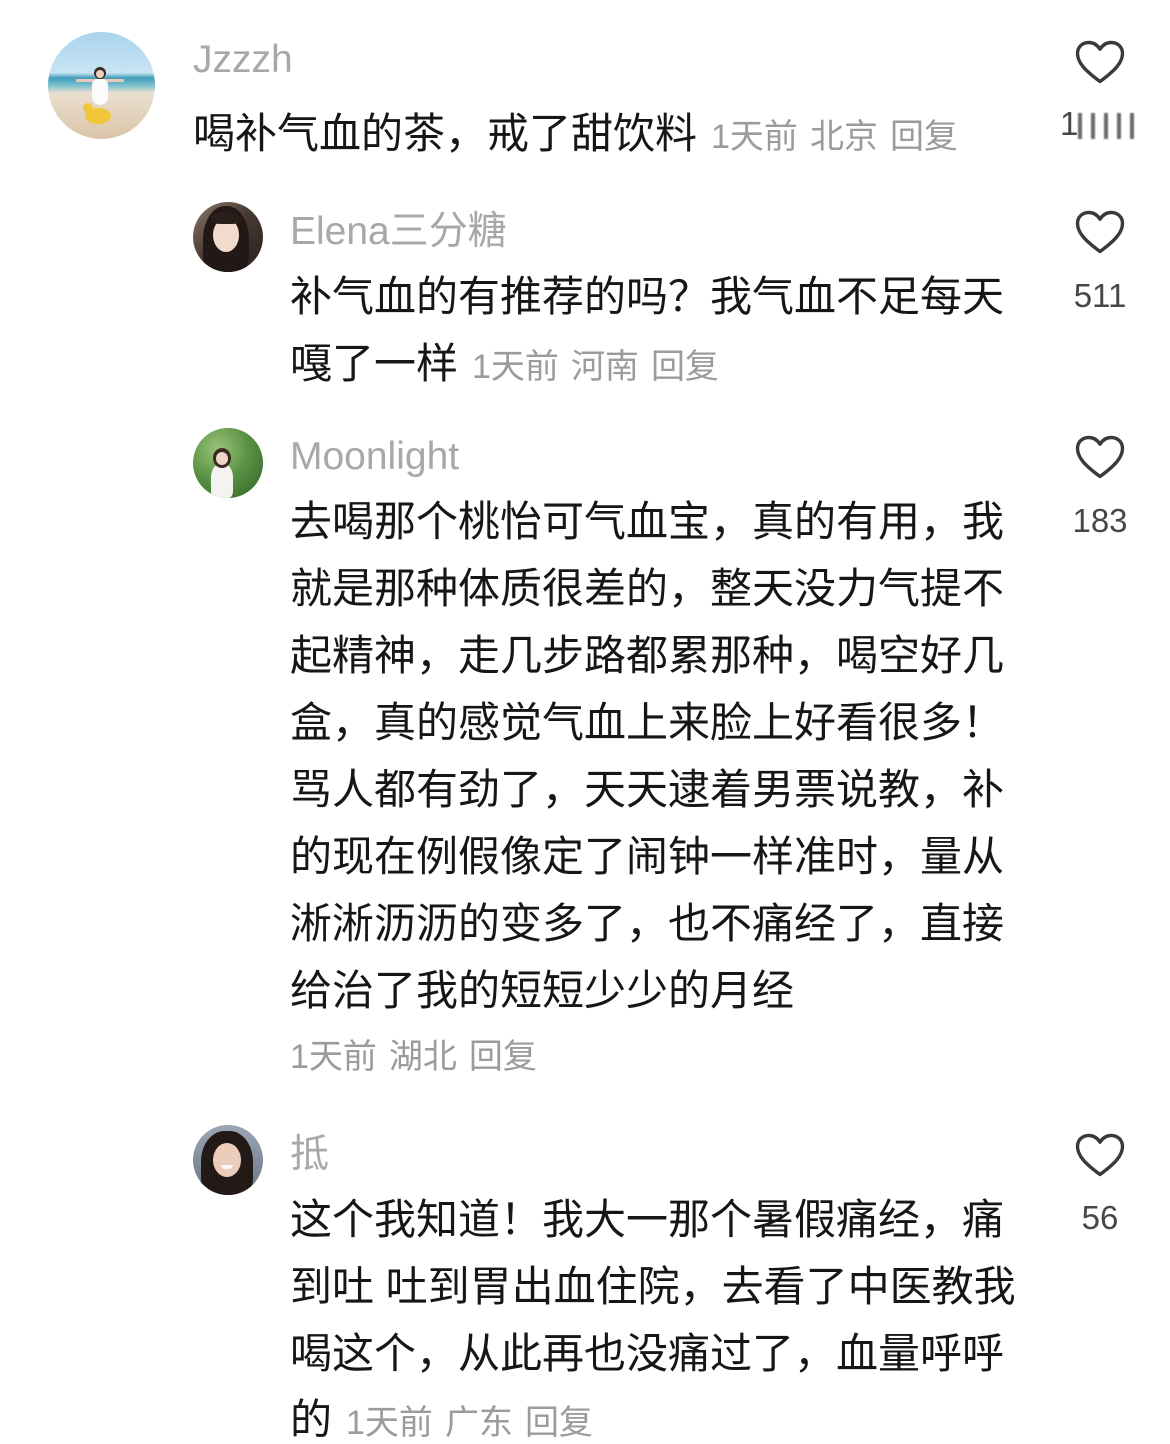 The width and height of the screenshot is (1170, 1444). What do you see at coordinates (662, 232) in the screenshot?
I see `comment-username: Elena三分糖` at bounding box center [662, 232].